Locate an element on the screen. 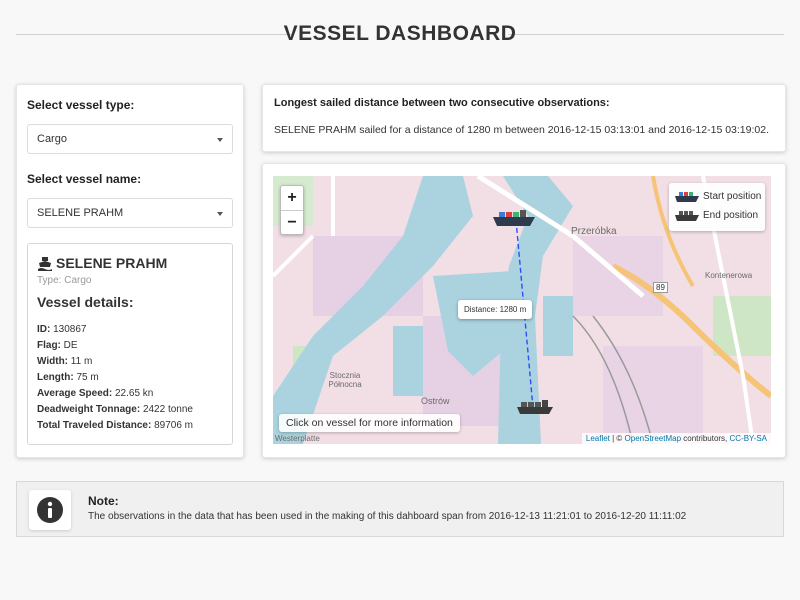 Image resolution: width=800 pixels, height=600 pixels. vessel-name-select: SELENE PRAHM is located at coordinates (130, 213).